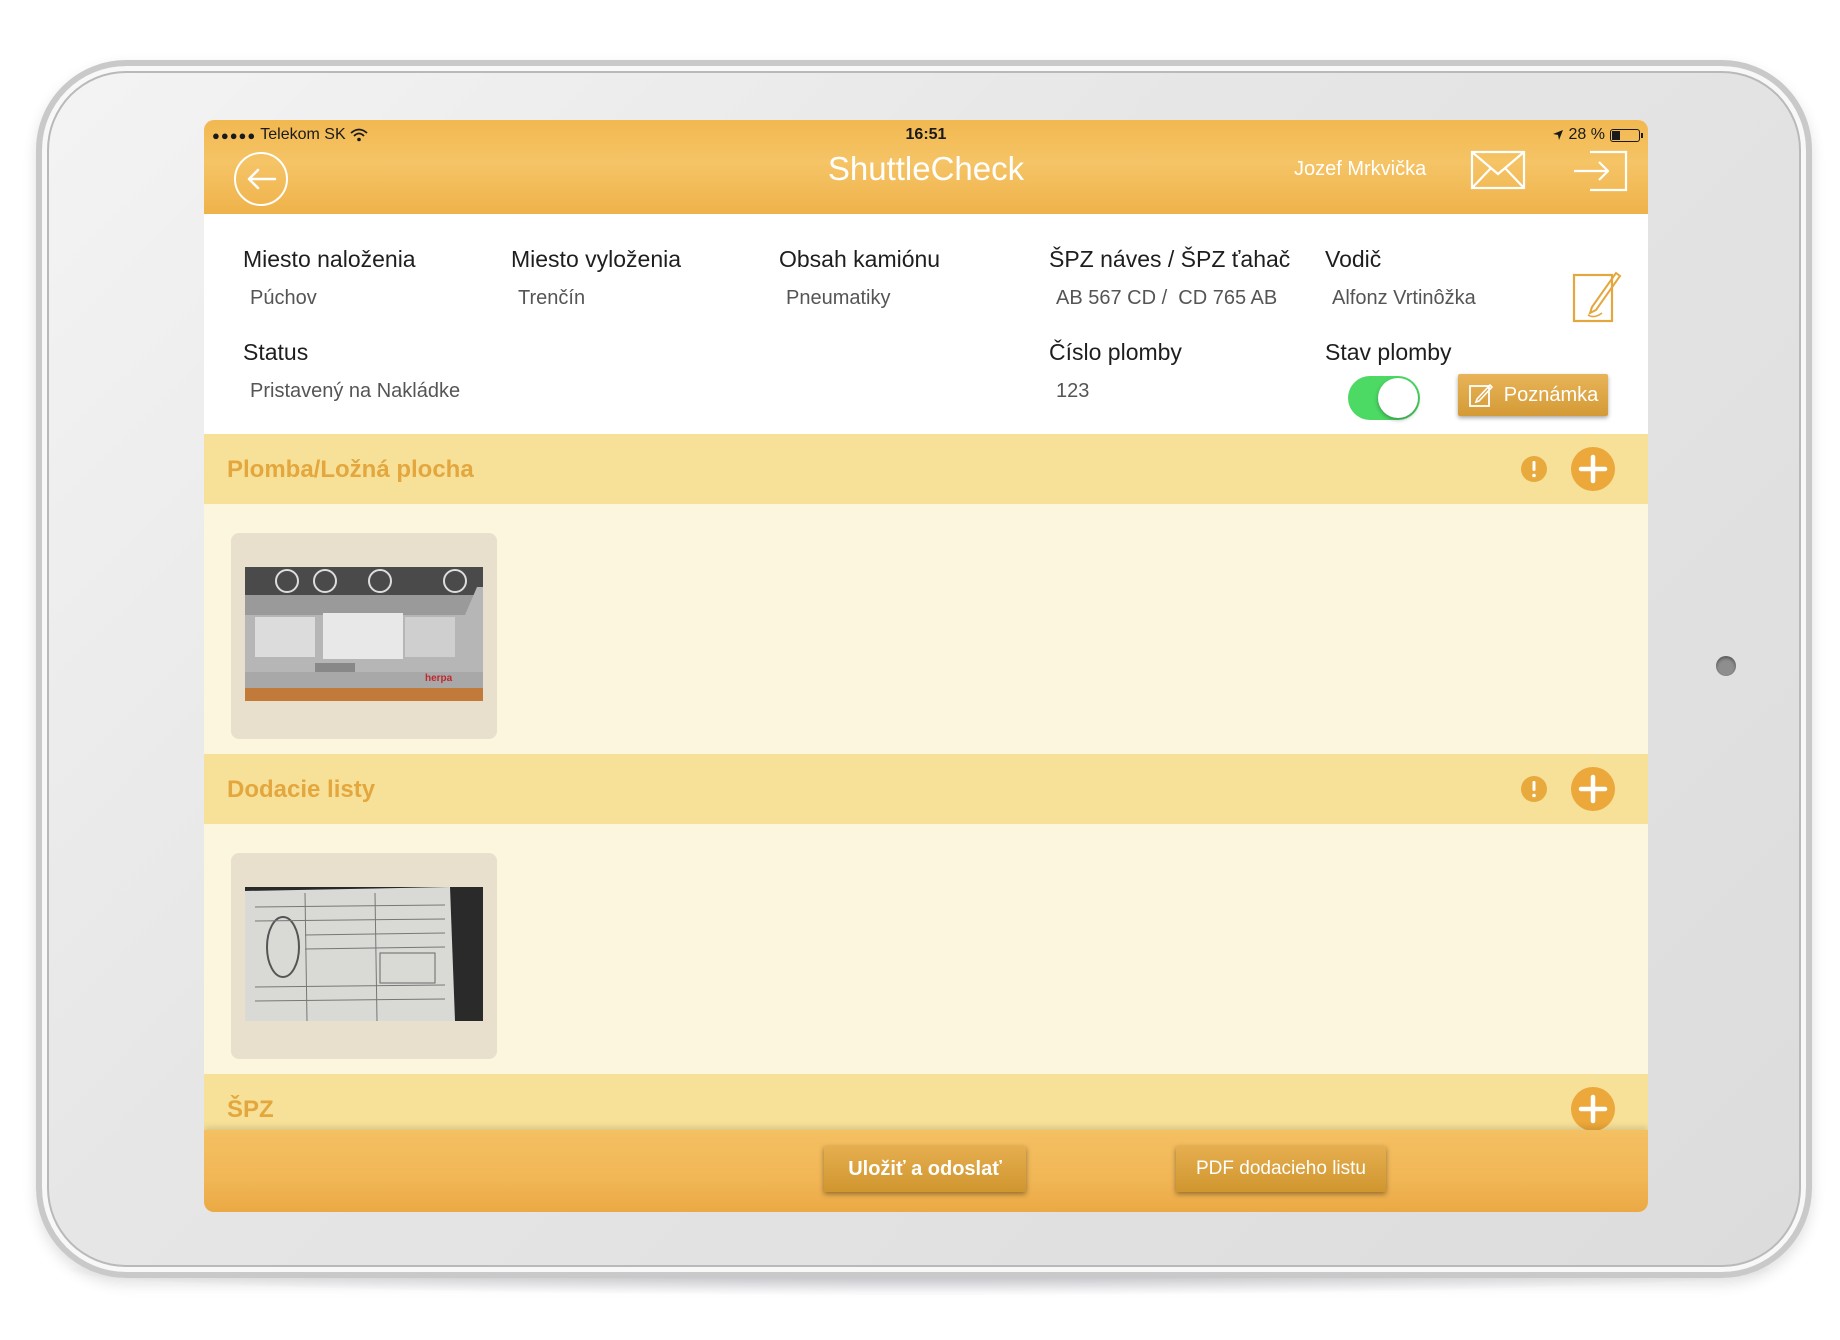 Image resolution: width=1840 pixels, height=1340 pixels. I want to click on save-and-send-button: Uložiť a odoslať, so click(925, 1169).